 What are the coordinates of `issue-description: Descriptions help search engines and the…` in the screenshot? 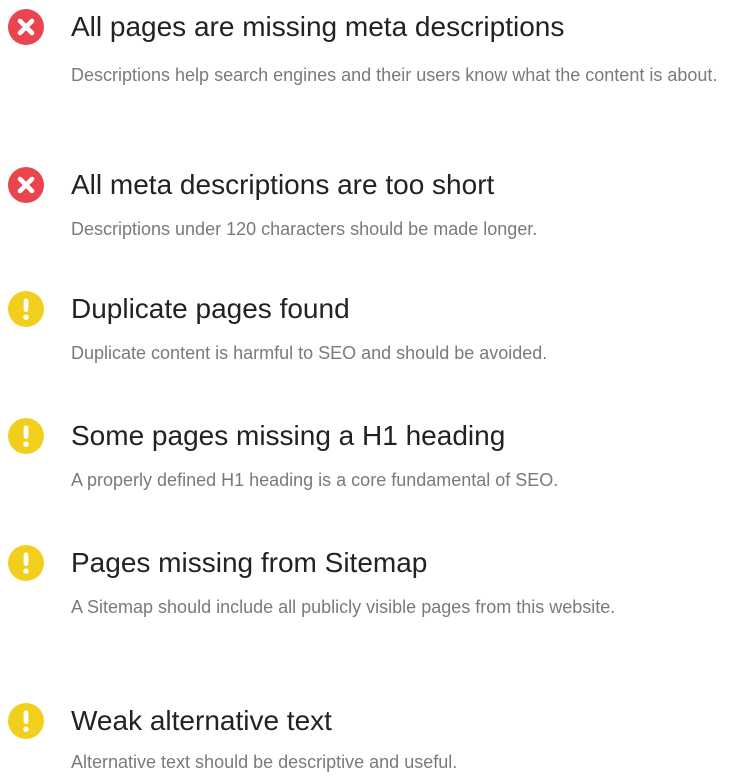 It's located at (394, 75).